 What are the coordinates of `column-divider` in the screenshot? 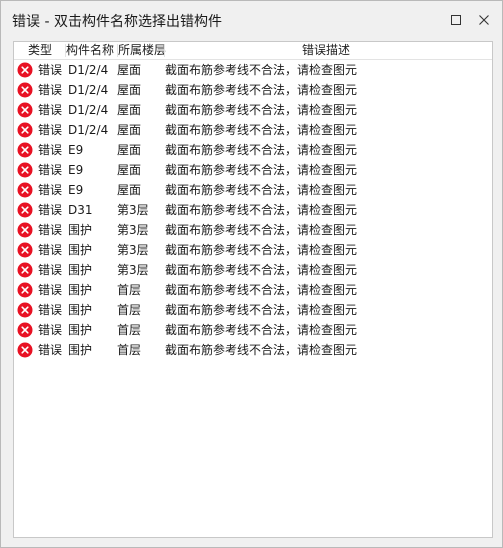 It's located at (164, 50).